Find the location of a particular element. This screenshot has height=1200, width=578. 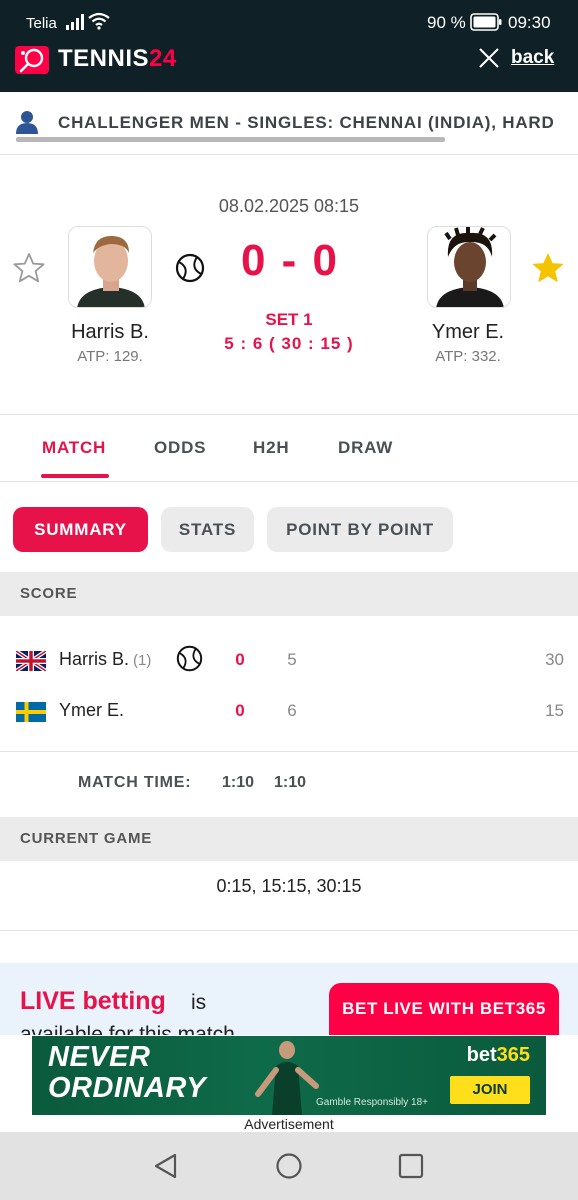

app-logo: TENNIS24 is located at coordinates (117, 59).